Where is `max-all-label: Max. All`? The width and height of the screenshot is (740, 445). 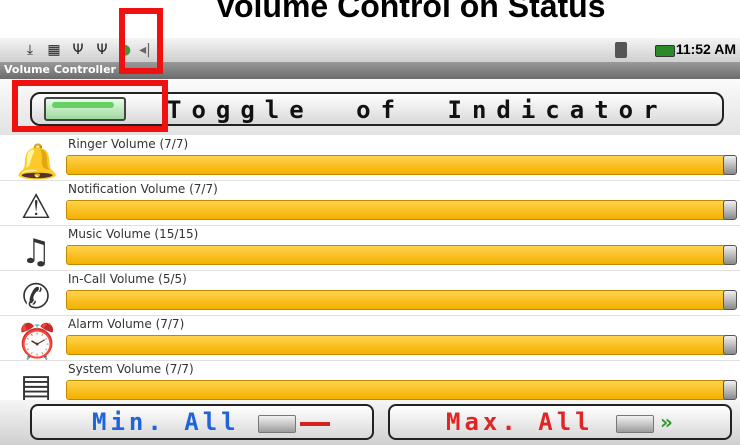 max-all-label: Max. All is located at coordinates (520, 422).